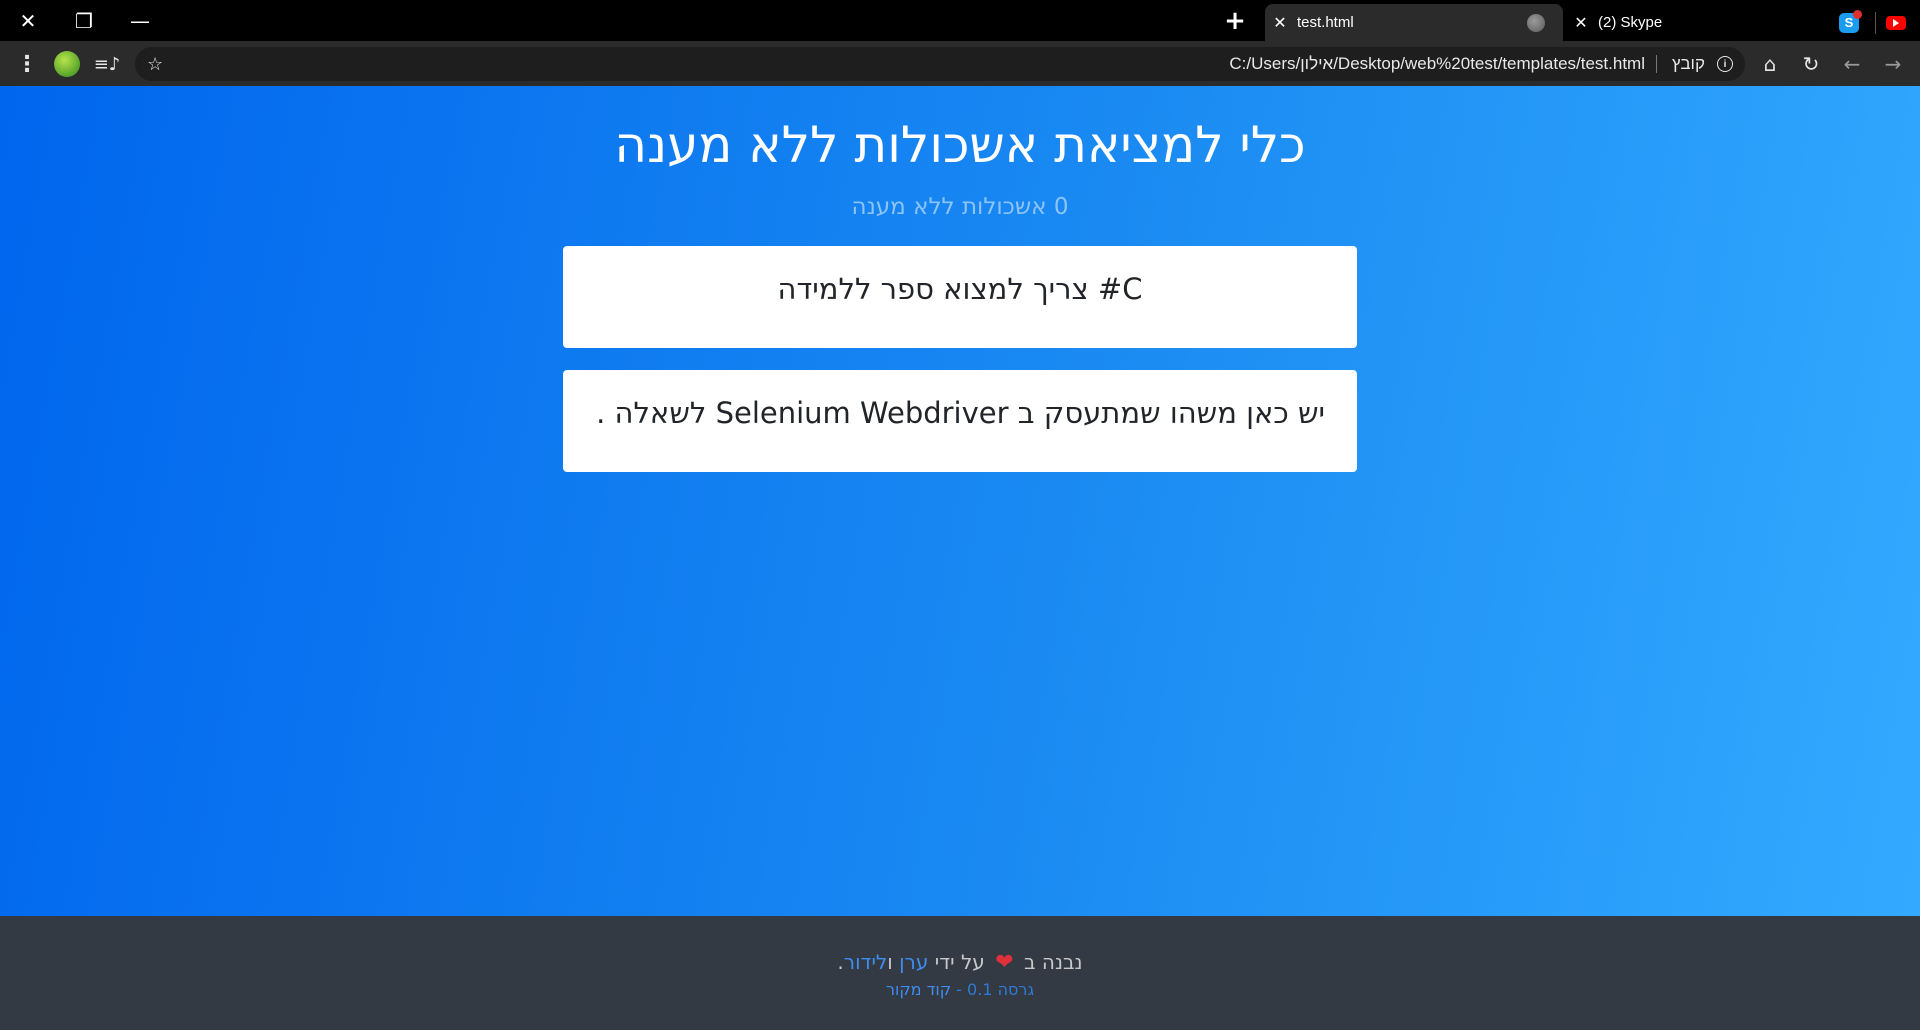  What do you see at coordinates (866, 962) in the screenshot?
I see `author-link-lidor: לידור` at bounding box center [866, 962].